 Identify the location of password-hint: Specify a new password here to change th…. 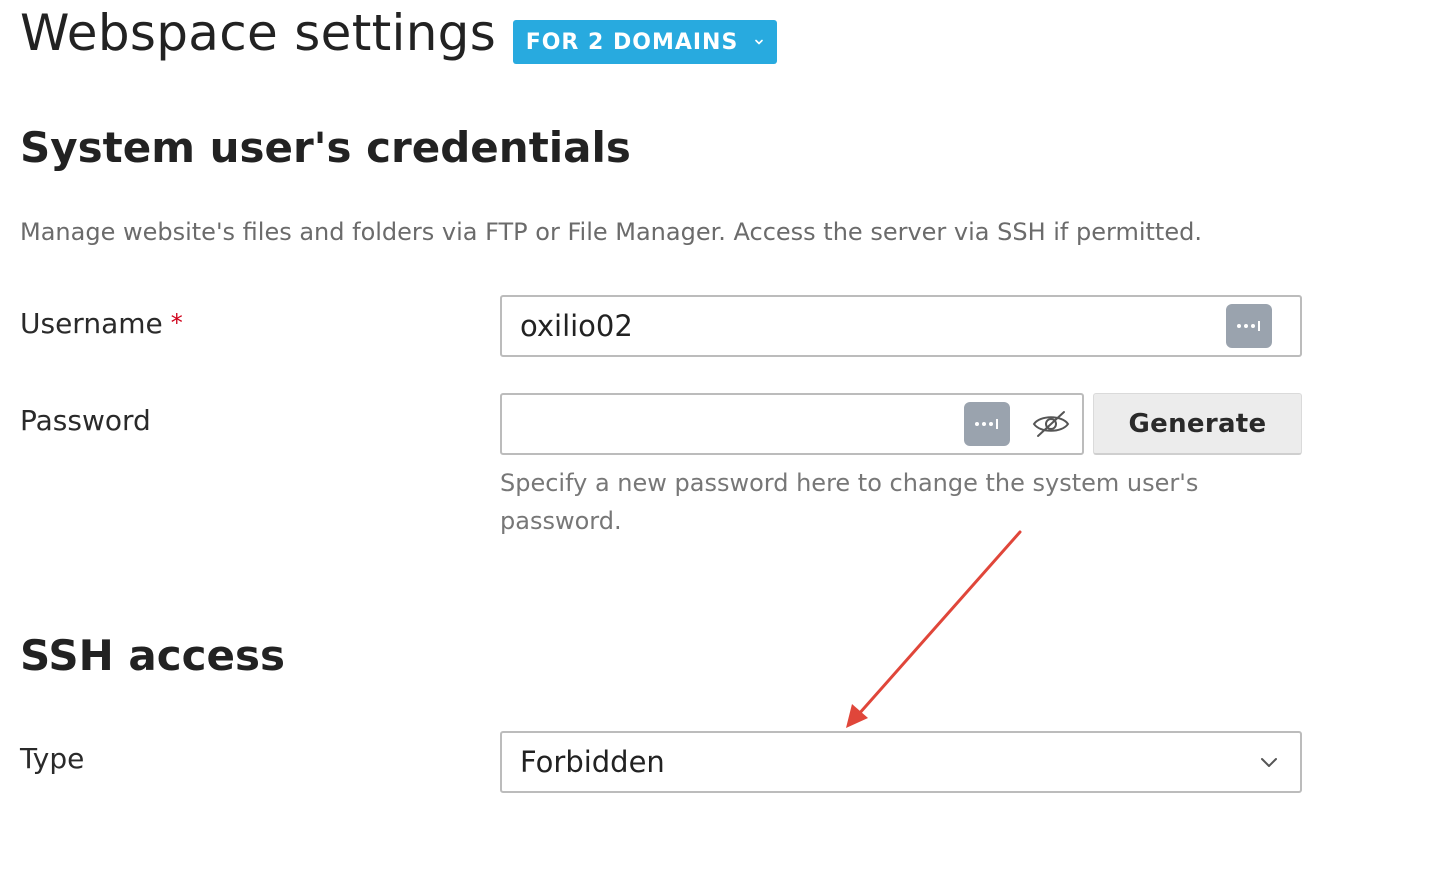
(849, 502).